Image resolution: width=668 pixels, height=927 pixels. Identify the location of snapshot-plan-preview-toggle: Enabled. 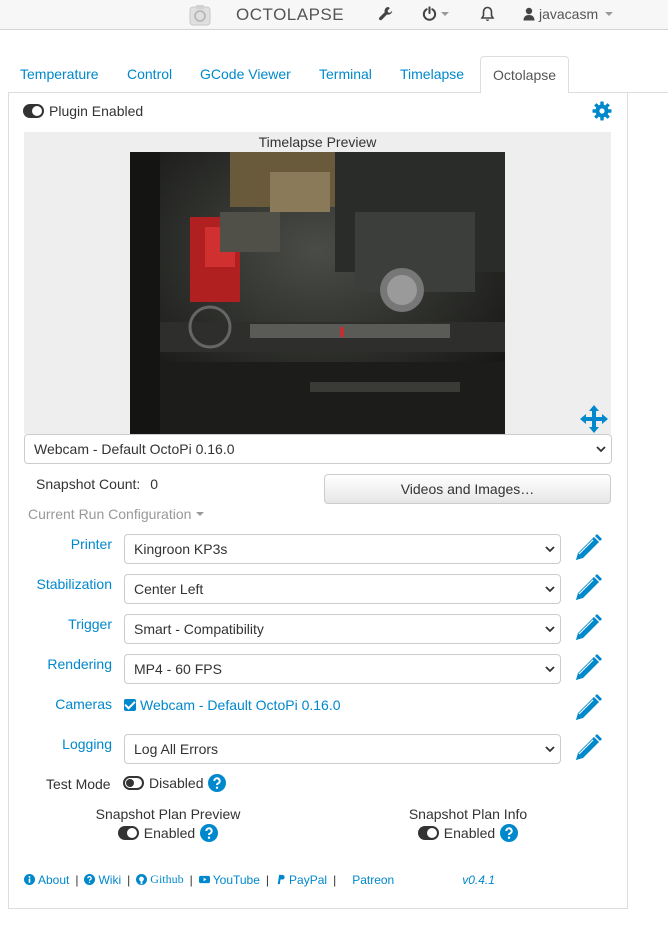
(168, 833).